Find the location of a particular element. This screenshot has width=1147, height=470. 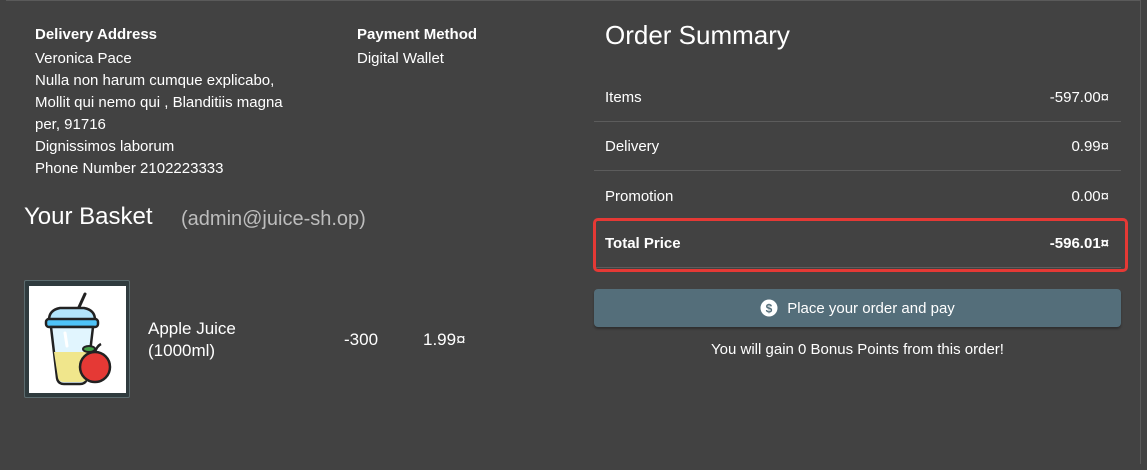

payment-method-value: Digital Wallet is located at coordinates (400, 58).